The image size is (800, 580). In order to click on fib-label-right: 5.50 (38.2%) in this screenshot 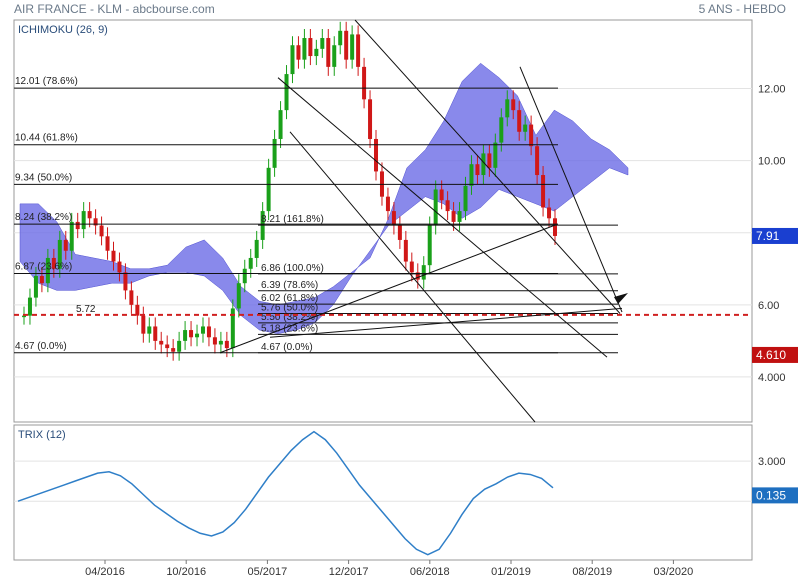, I will do `click(289, 317)`.